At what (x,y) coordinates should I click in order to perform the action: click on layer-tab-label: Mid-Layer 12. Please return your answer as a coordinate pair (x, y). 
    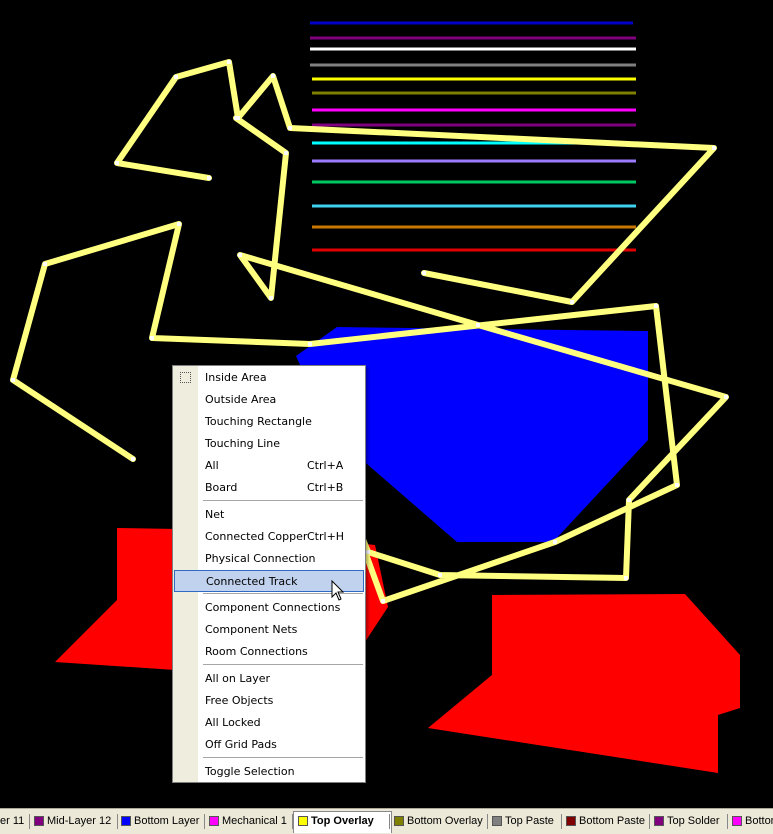
    Looking at the image, I should click on (79, 821).